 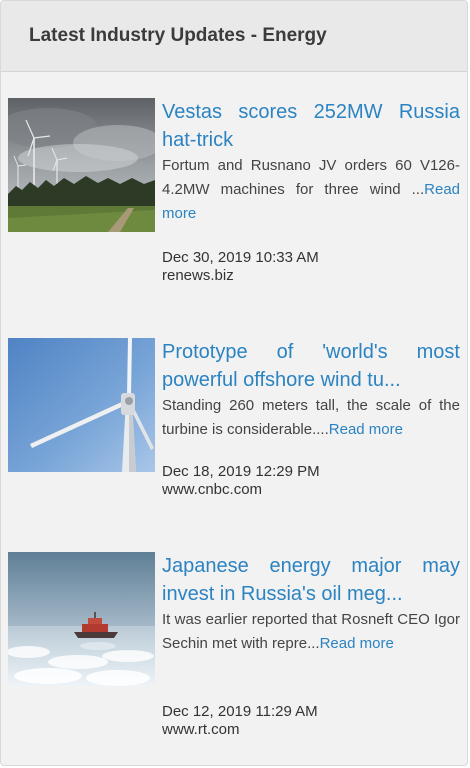 I want to click on wind-turbine-image, so click(x=81, y=405).